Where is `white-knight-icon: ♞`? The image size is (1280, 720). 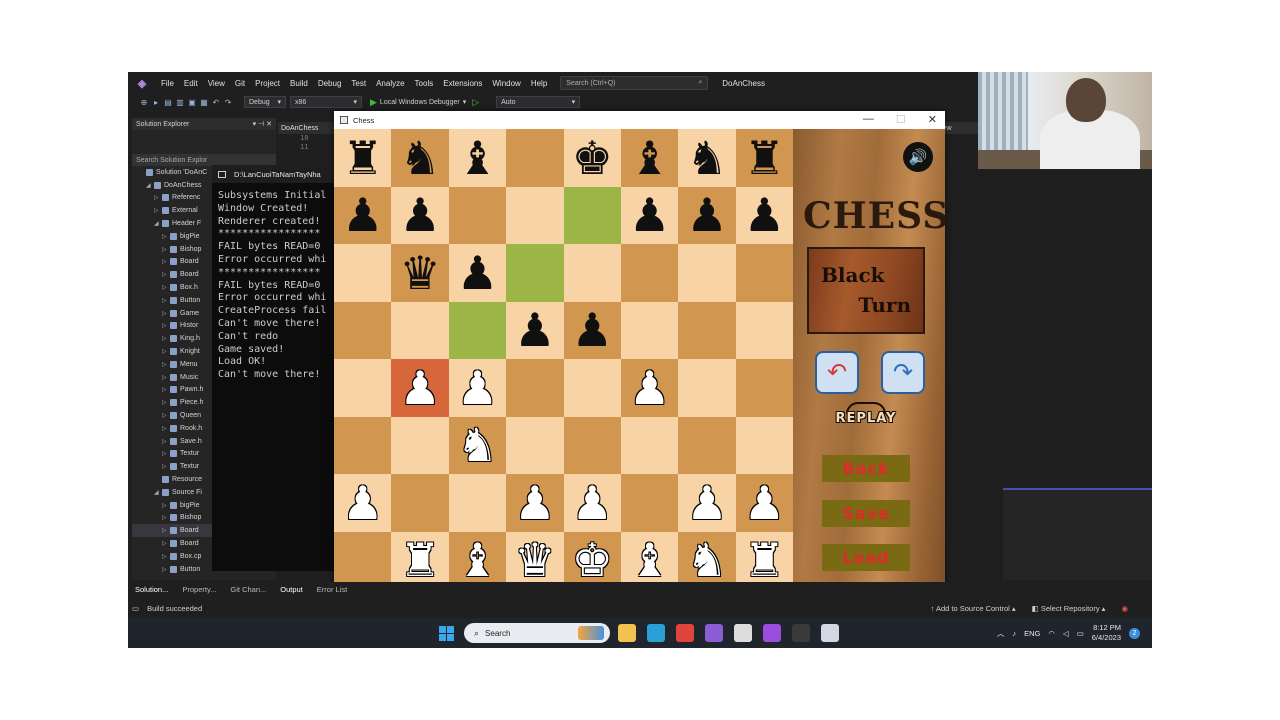 white-knight-icon: ♞ is located at coordinates (477, 445).